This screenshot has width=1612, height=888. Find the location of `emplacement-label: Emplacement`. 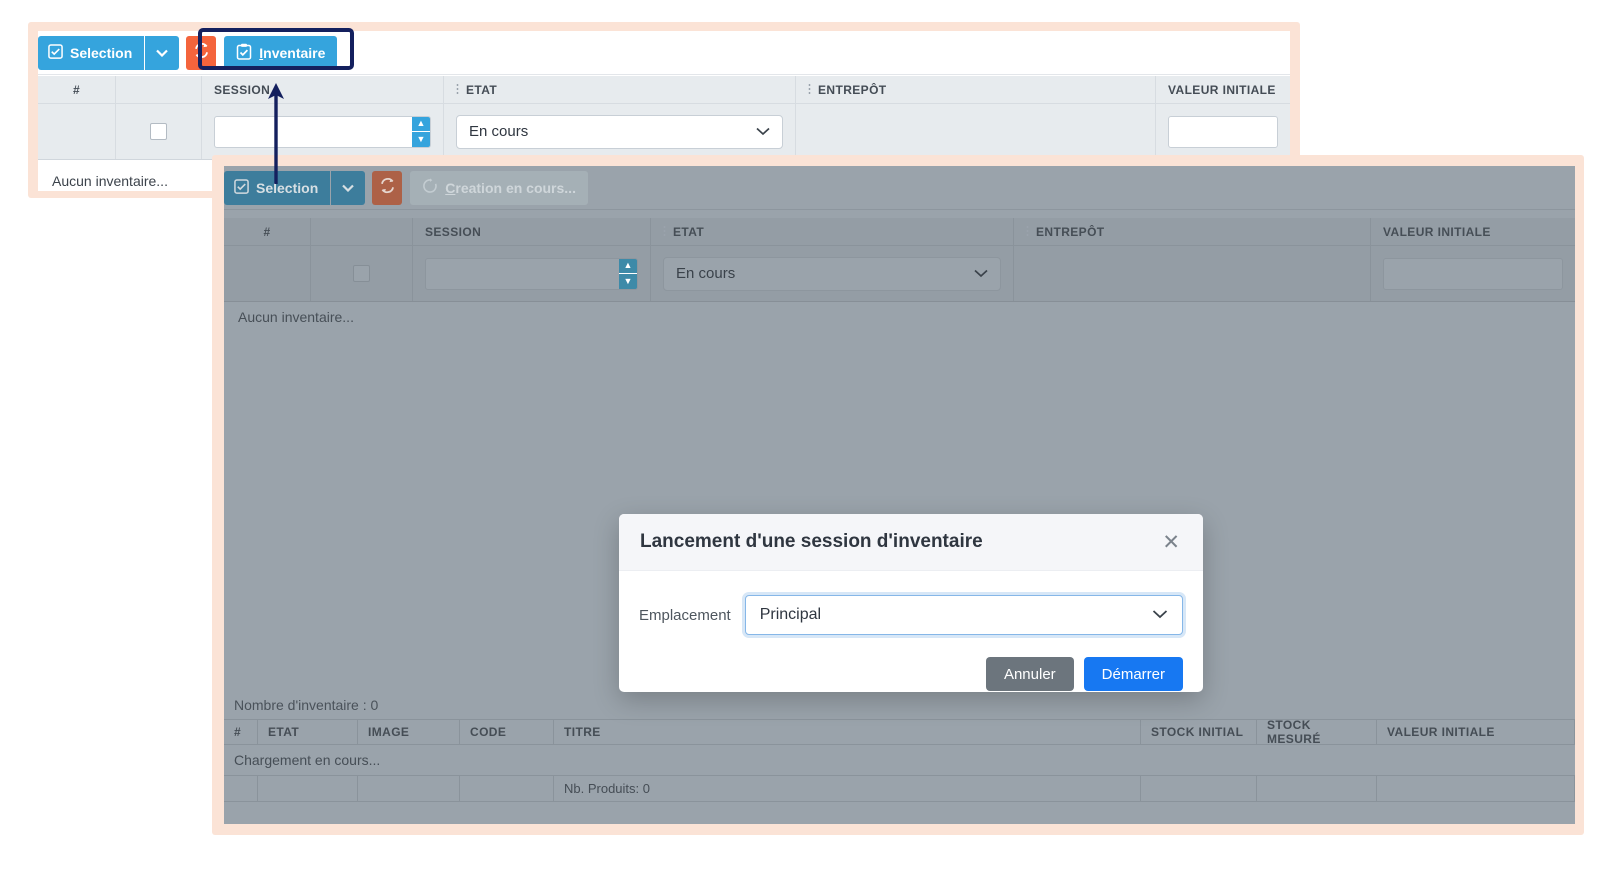

emplacement-label: Emplacement is located at coordinates (685, 615).